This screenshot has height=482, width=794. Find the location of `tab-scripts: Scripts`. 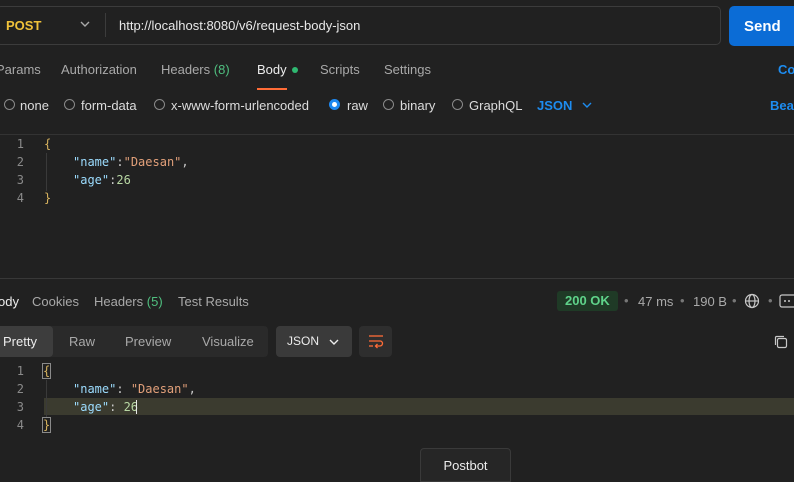

tab-scripts: Scripts is located at coordinates (340, 69).